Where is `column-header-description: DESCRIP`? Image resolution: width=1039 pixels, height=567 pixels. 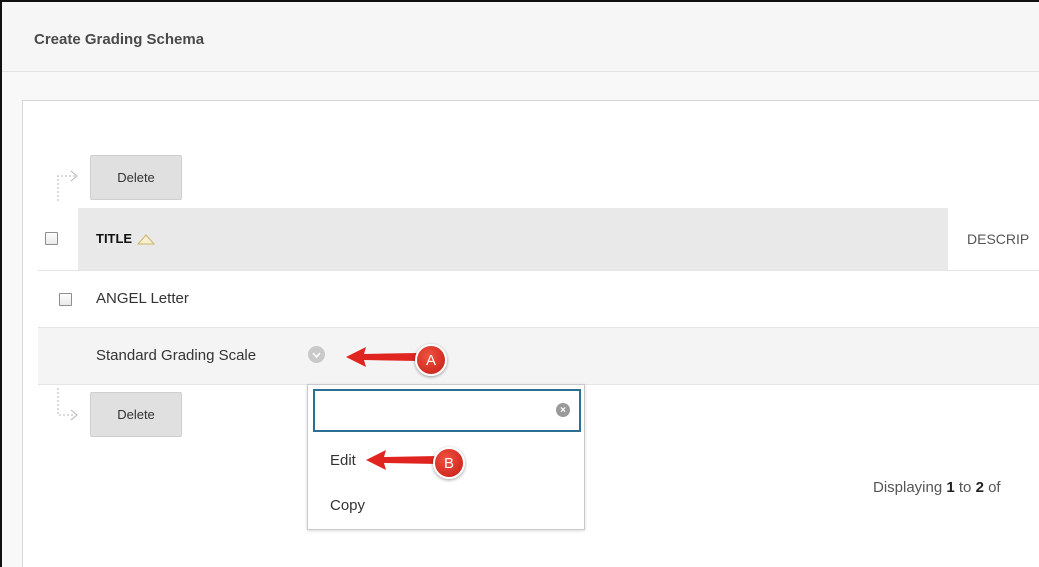
column-header-description: DESCRIP is located at coordinates (998, 239).